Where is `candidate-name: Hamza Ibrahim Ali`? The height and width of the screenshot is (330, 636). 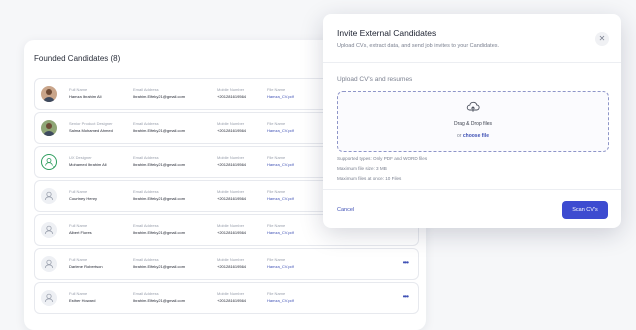 candidate-name: Hamza Ibrahim Ali is located at coordinates (85, 96).